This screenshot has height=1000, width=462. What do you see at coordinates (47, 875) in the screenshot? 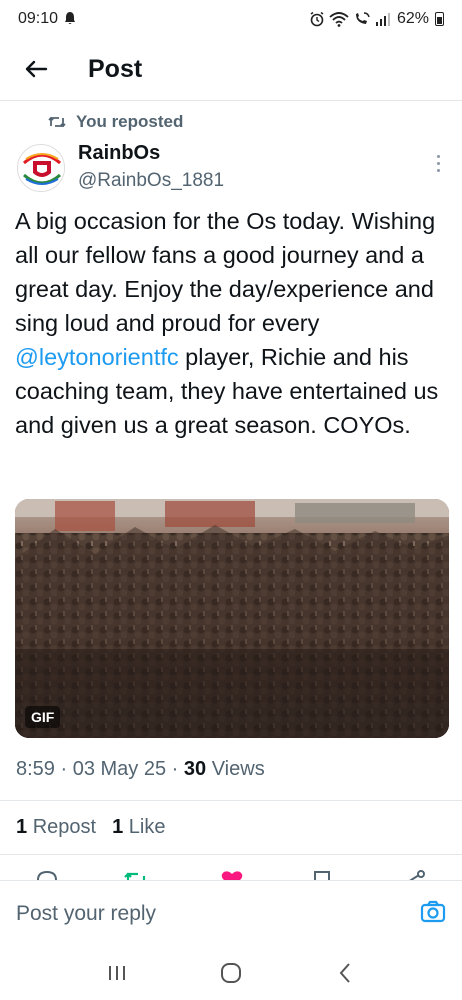
I see `reply-icon` at bounding box center [47, 875].